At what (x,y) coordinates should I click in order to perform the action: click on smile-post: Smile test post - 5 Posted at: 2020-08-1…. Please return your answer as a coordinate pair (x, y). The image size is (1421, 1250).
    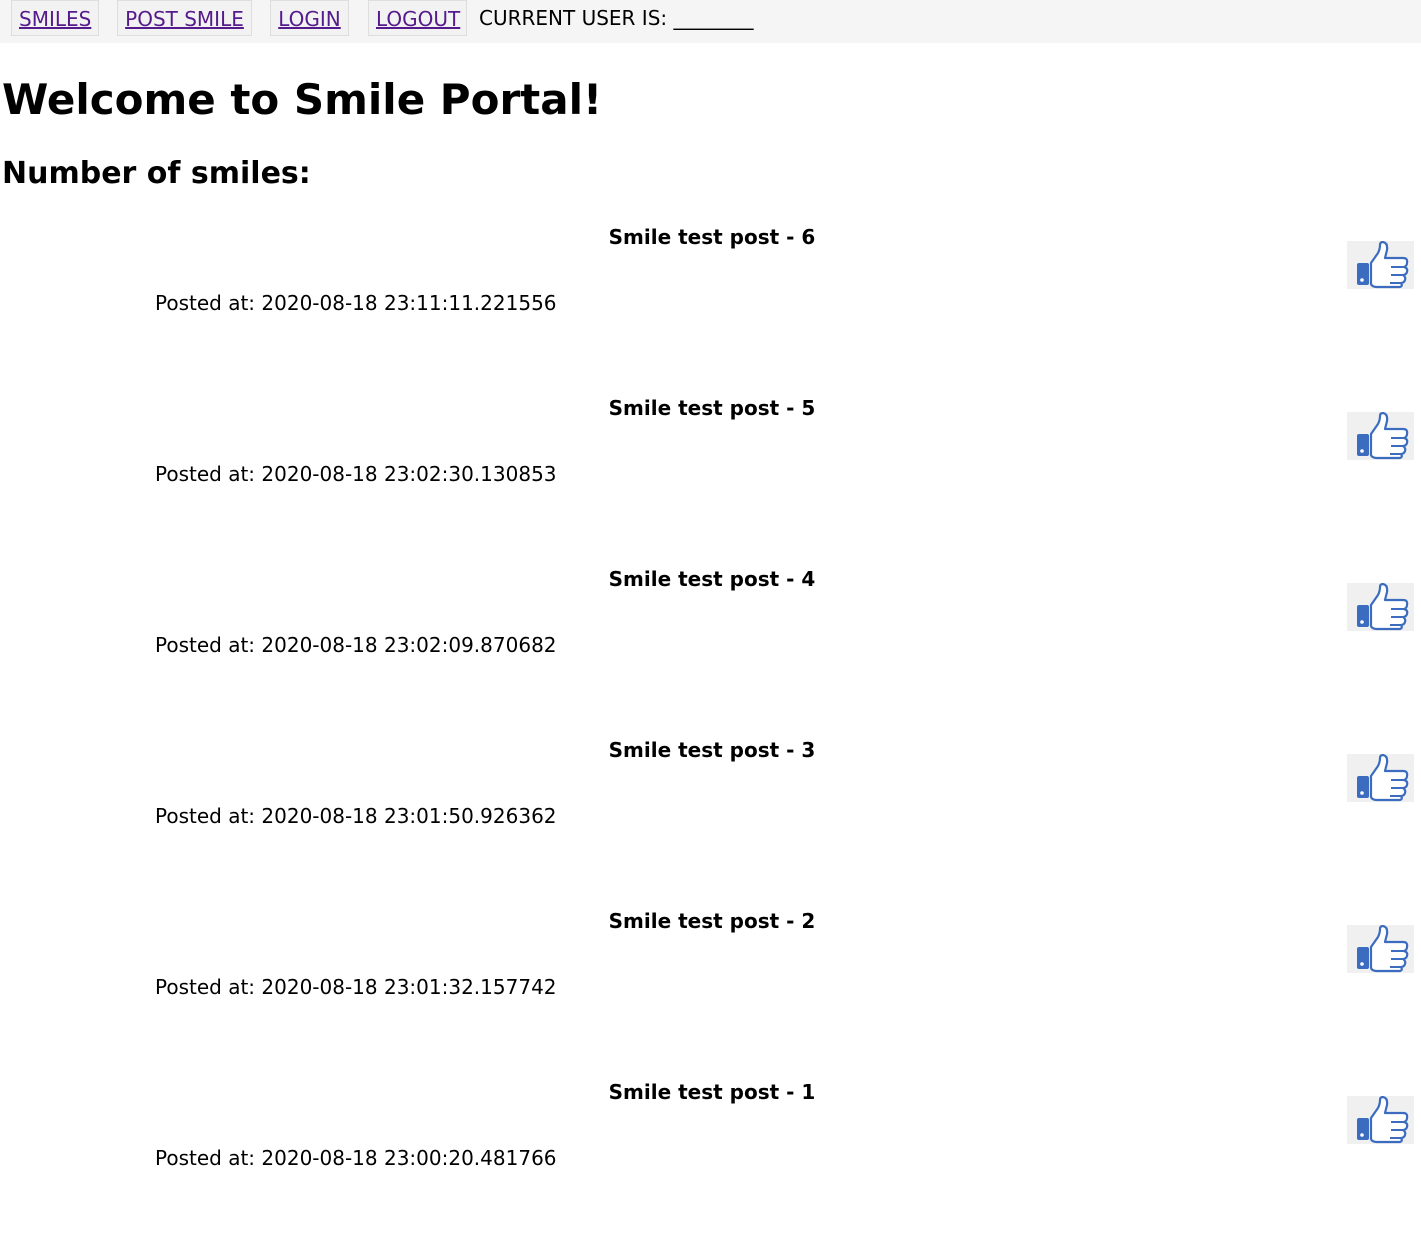
    Looking at the image, I should click on (710, 480).